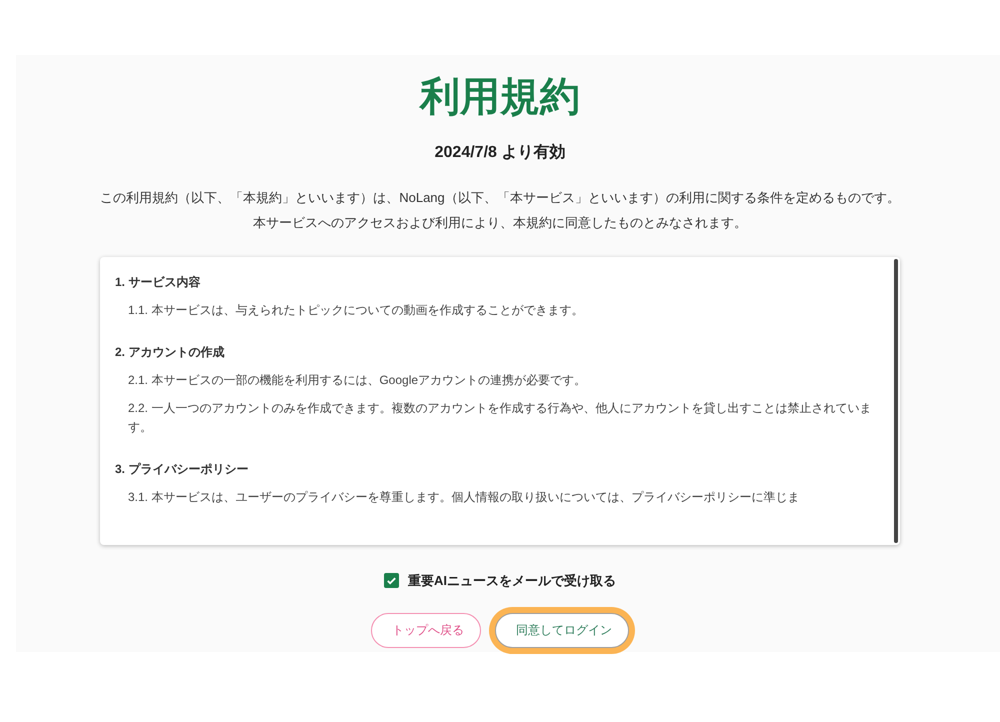 This screenshot has width=1000, height=722. I want to click on checkmark-icon, so click(391, 580).